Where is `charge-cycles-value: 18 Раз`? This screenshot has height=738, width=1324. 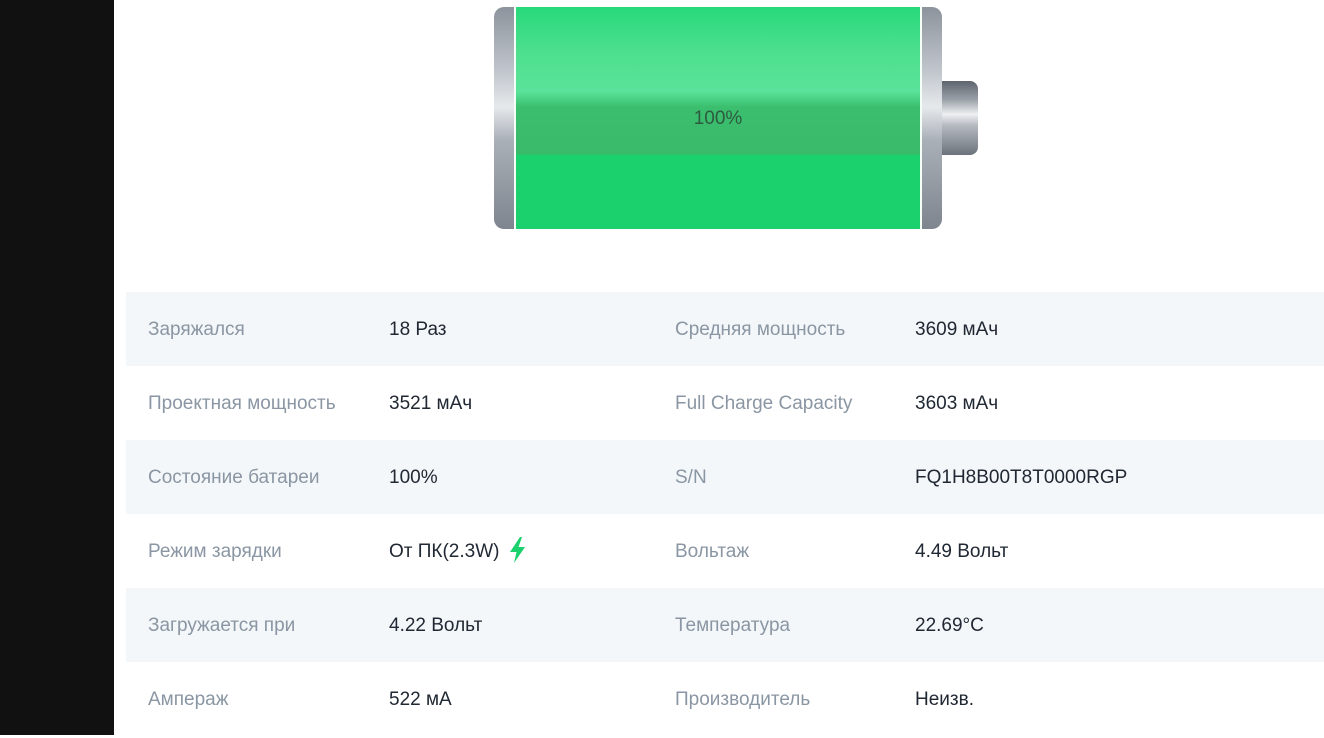
charge-cycles-value: 18 Раз is located at coordinates (418, 329).